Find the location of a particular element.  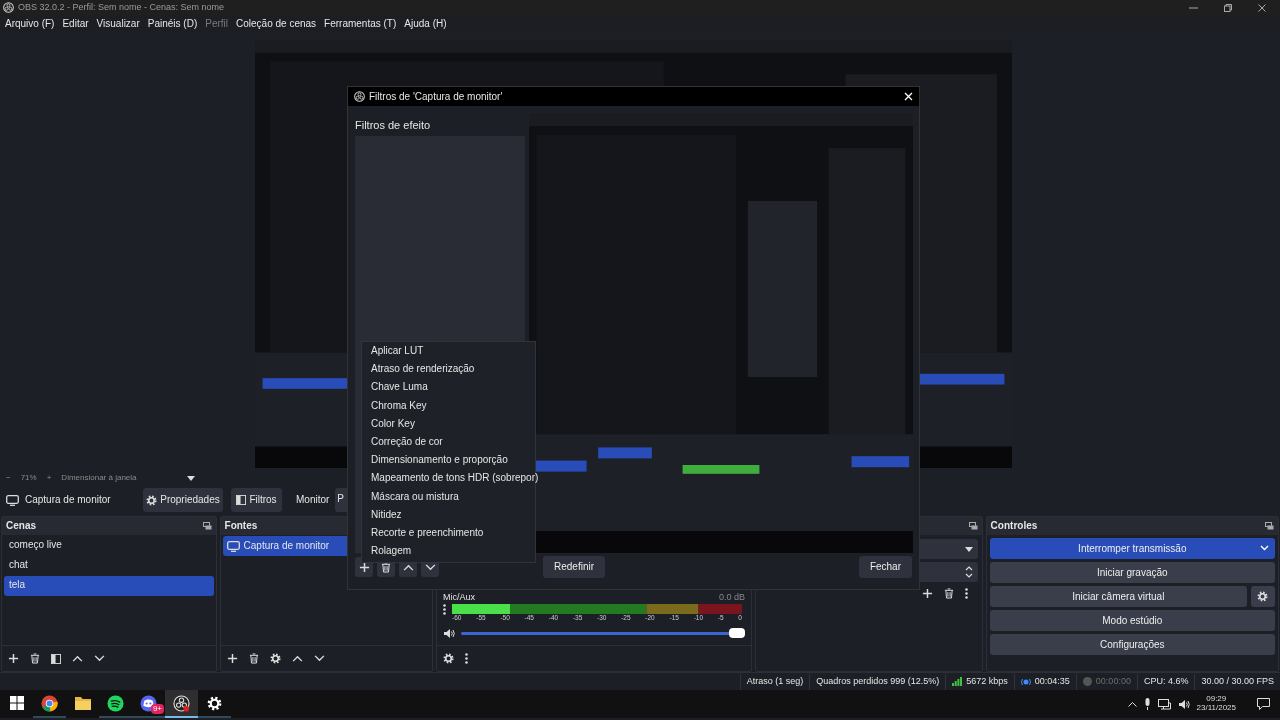

notifications-icon is located at coordinates (1263, 704).